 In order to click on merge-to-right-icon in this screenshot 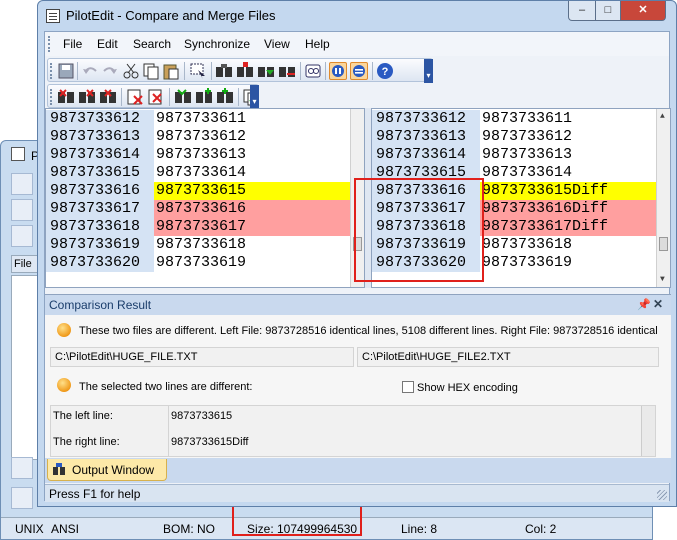, I will do `click(87, 97)`.